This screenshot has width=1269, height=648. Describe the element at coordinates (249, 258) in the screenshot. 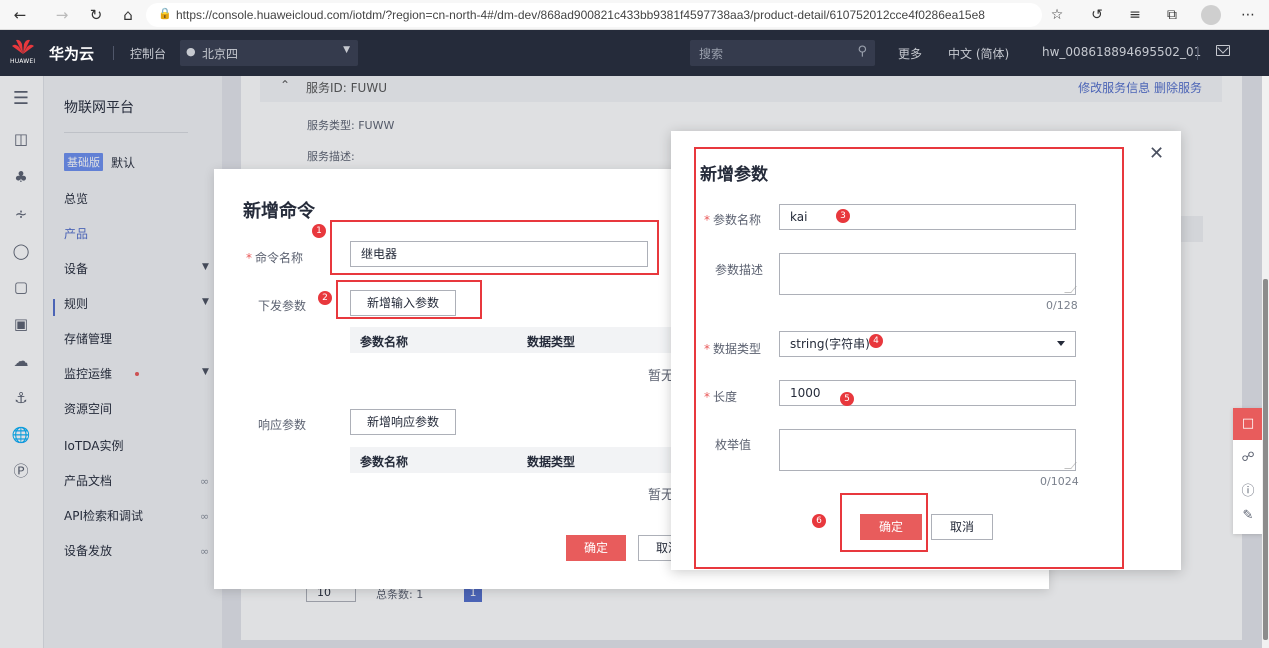

I see `required-mark: *` at that location.